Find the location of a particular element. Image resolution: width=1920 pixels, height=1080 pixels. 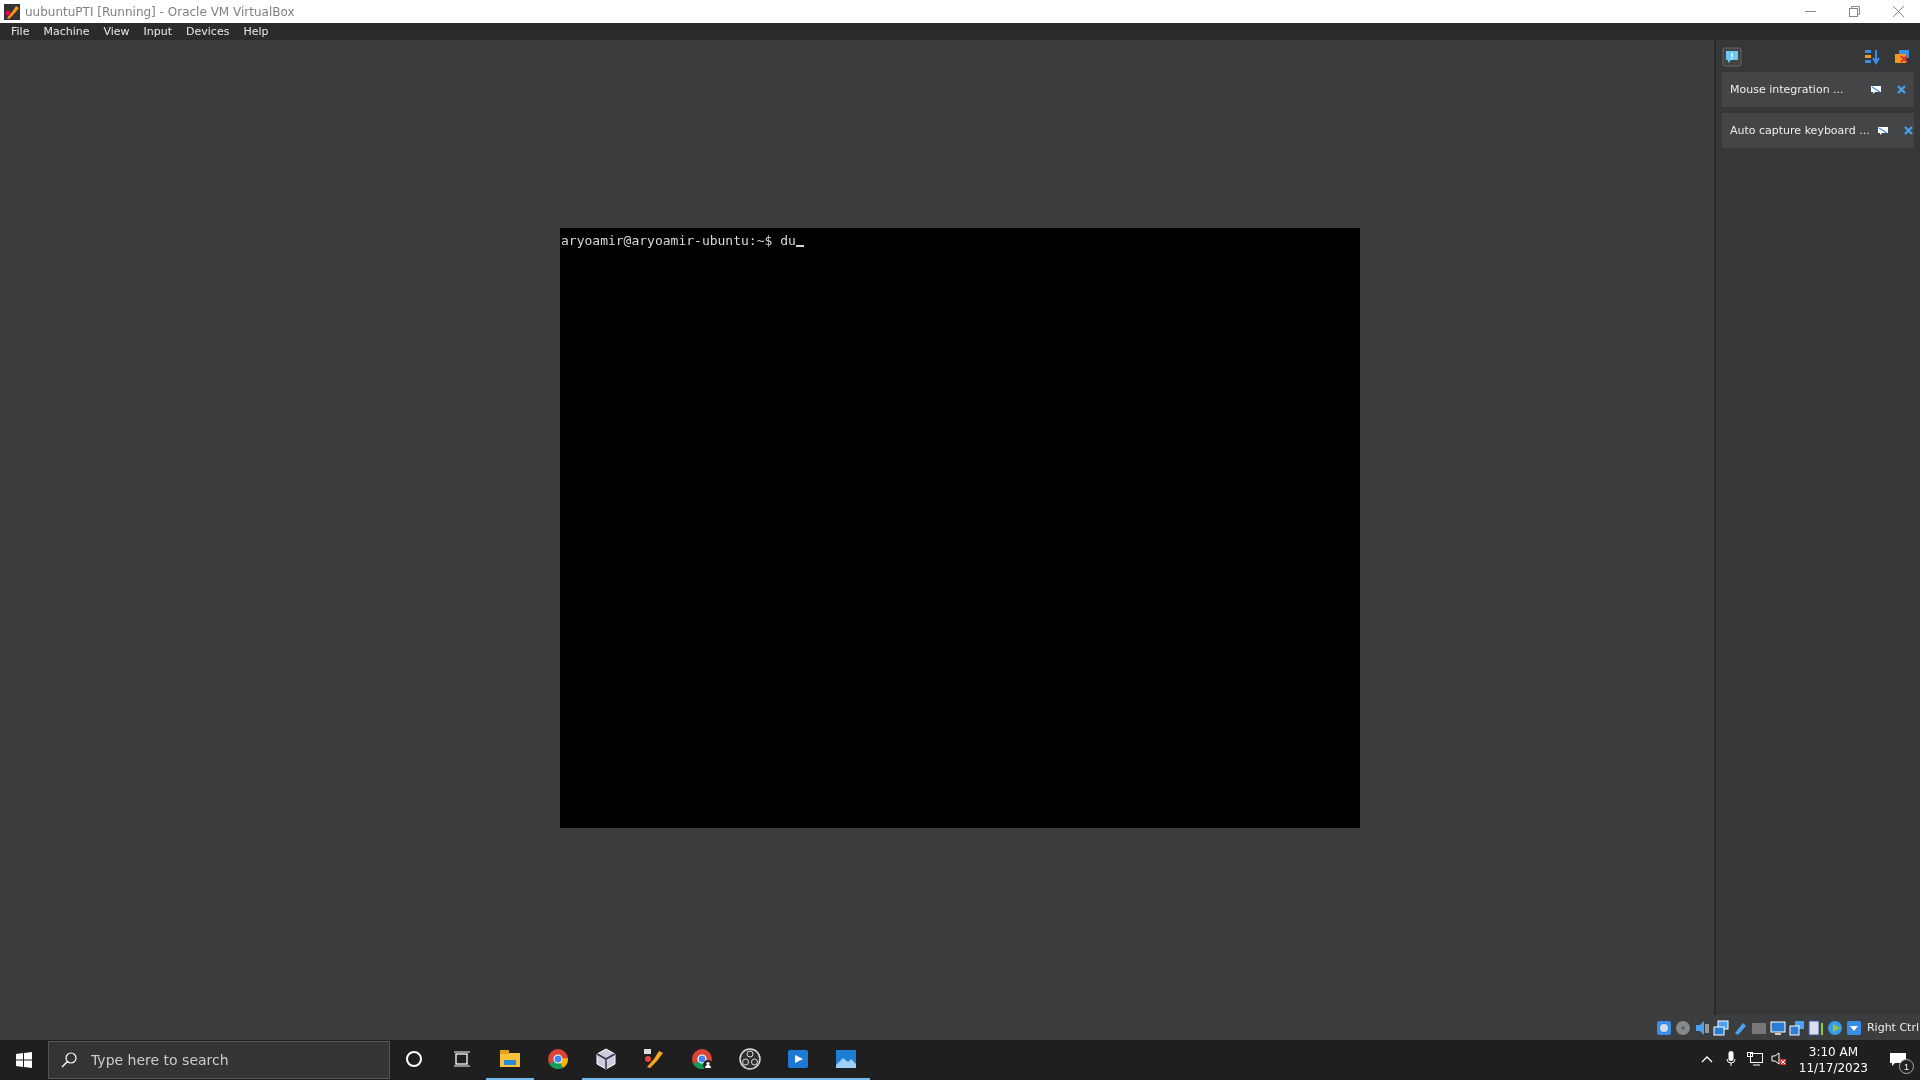

network-icon is located at coordinates (1720, 1027).